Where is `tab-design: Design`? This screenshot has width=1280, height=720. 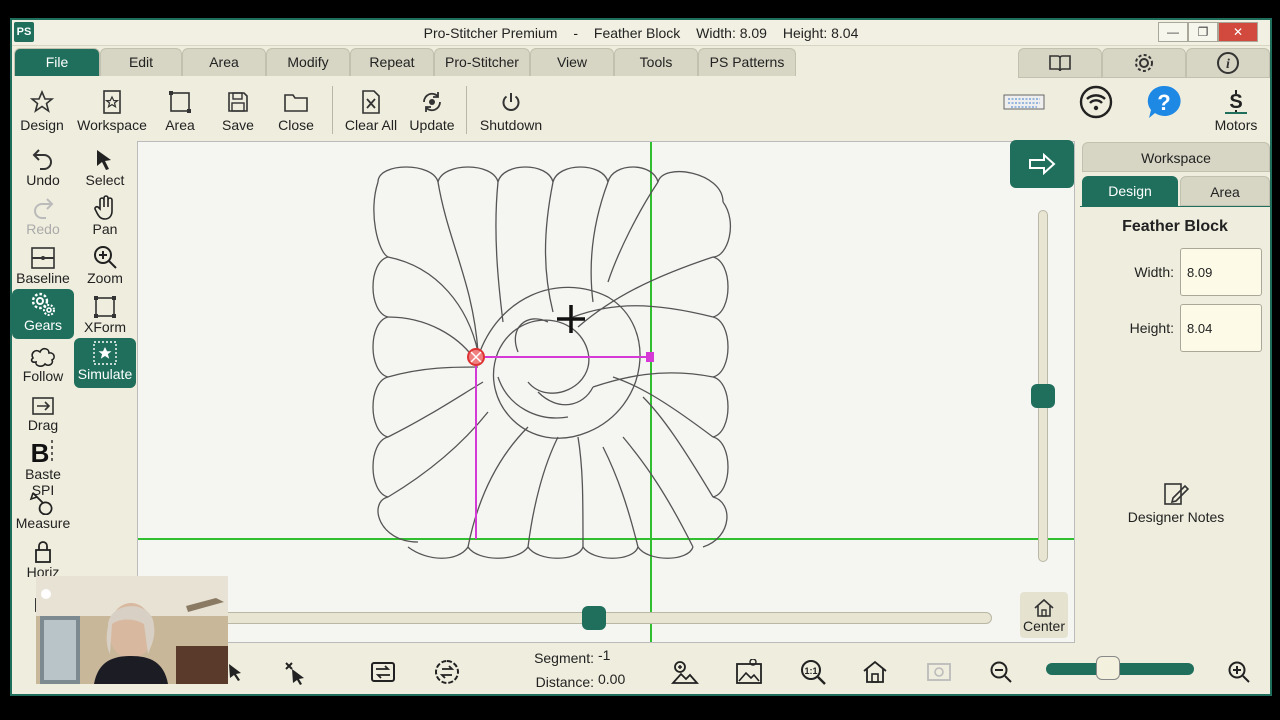
tab-design: Design is located at coordinates (1130, 191).